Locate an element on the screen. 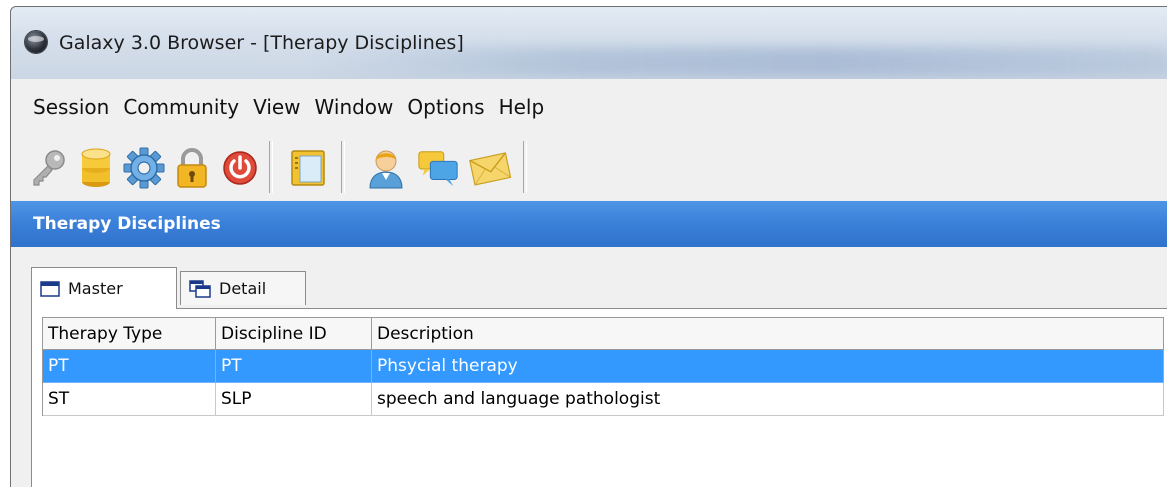 The width and height of the screenshot is (1167, 487). key-icon is located at coordinates (49, 168).